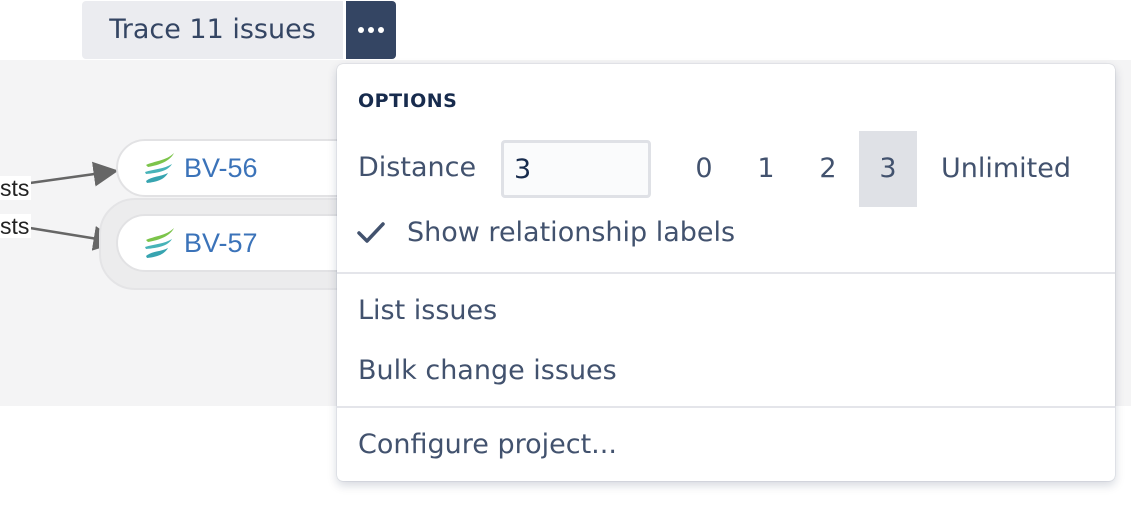  I want to click on distance-input, so click(576, 169).